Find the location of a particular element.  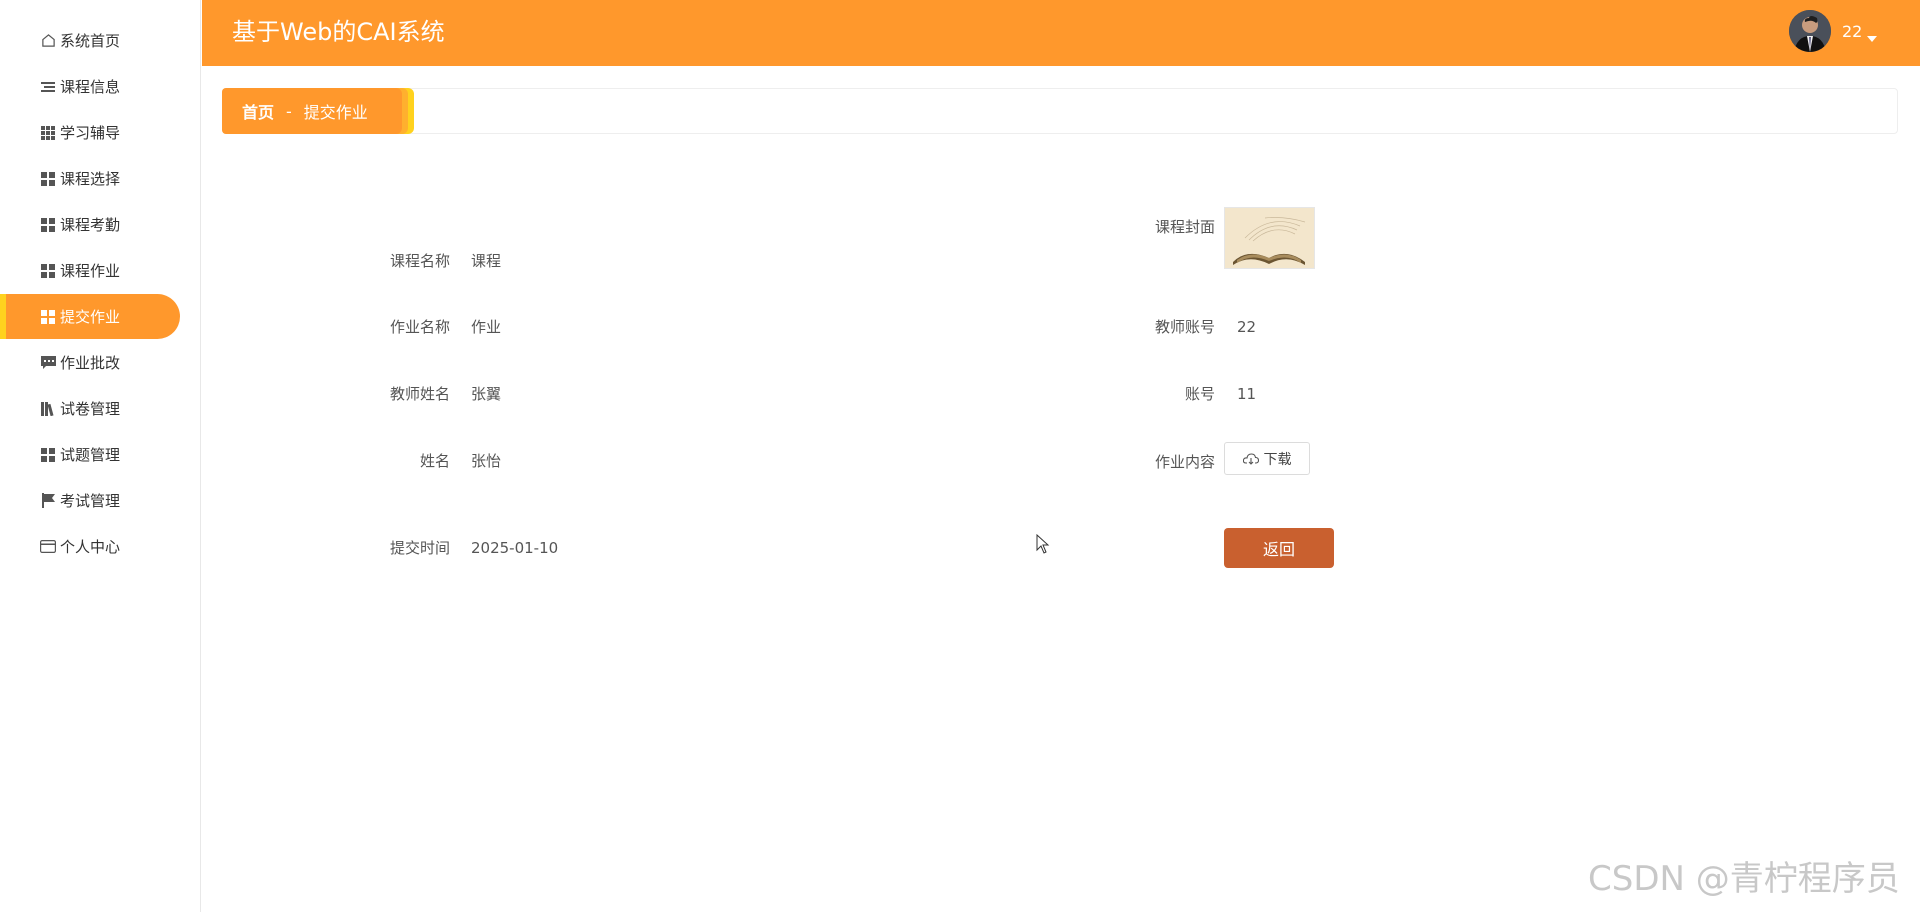

course-name-value: 课程 is located at coordinates (486, 261).